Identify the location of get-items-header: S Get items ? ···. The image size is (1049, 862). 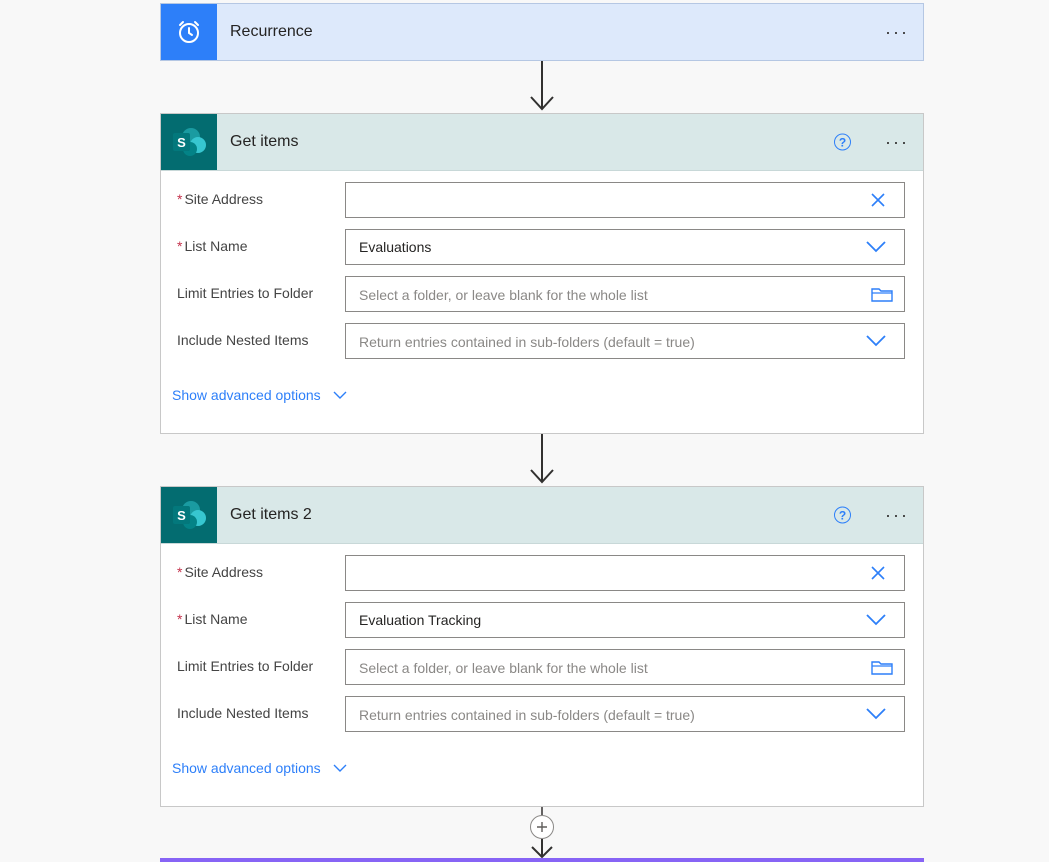
(542, 142).